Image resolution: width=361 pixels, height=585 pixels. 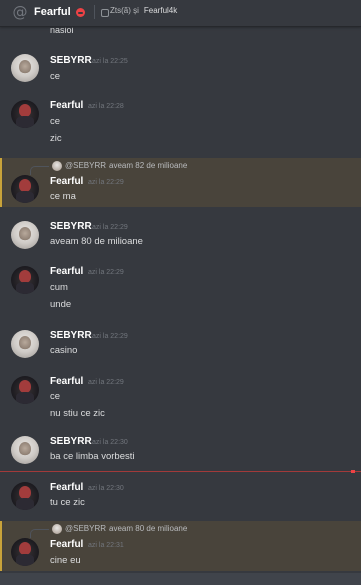 I want to click on message-text: casino, so click(x=64, y=350).